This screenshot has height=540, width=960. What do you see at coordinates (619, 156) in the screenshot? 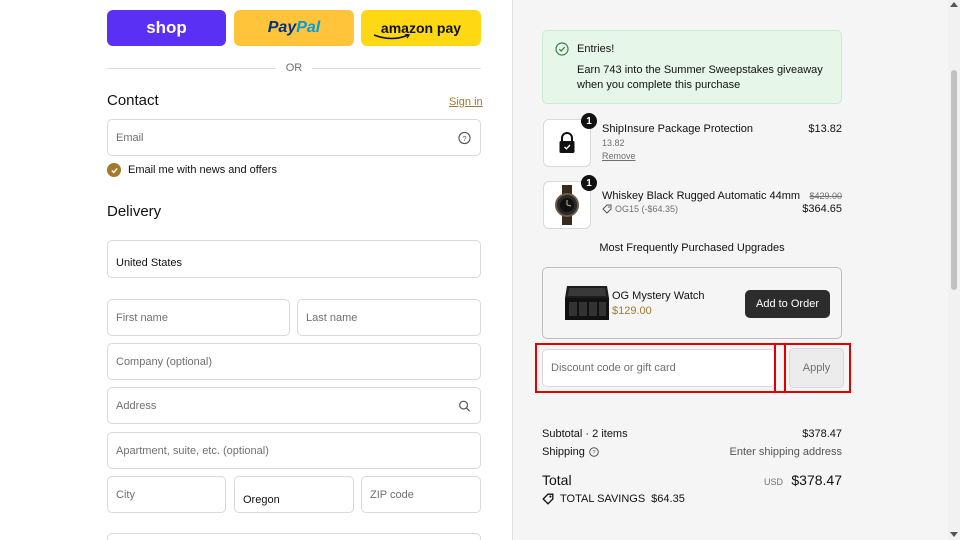
I see `remove-link: Remove` at bounding box center [619, 156].